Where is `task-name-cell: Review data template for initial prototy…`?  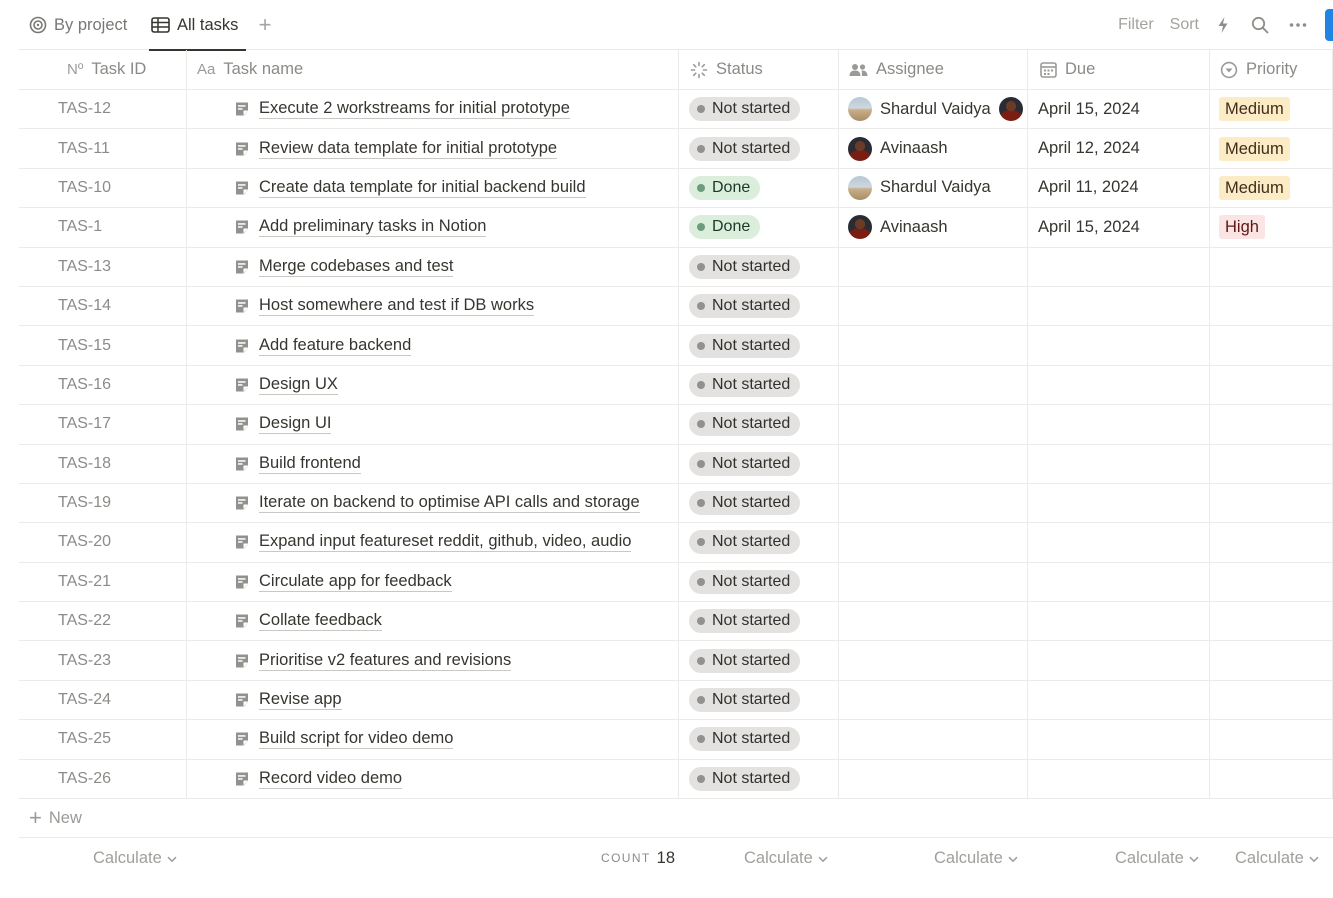
task-name-cell: Review data template for initial prototy… is located at coordinates (433, 148).